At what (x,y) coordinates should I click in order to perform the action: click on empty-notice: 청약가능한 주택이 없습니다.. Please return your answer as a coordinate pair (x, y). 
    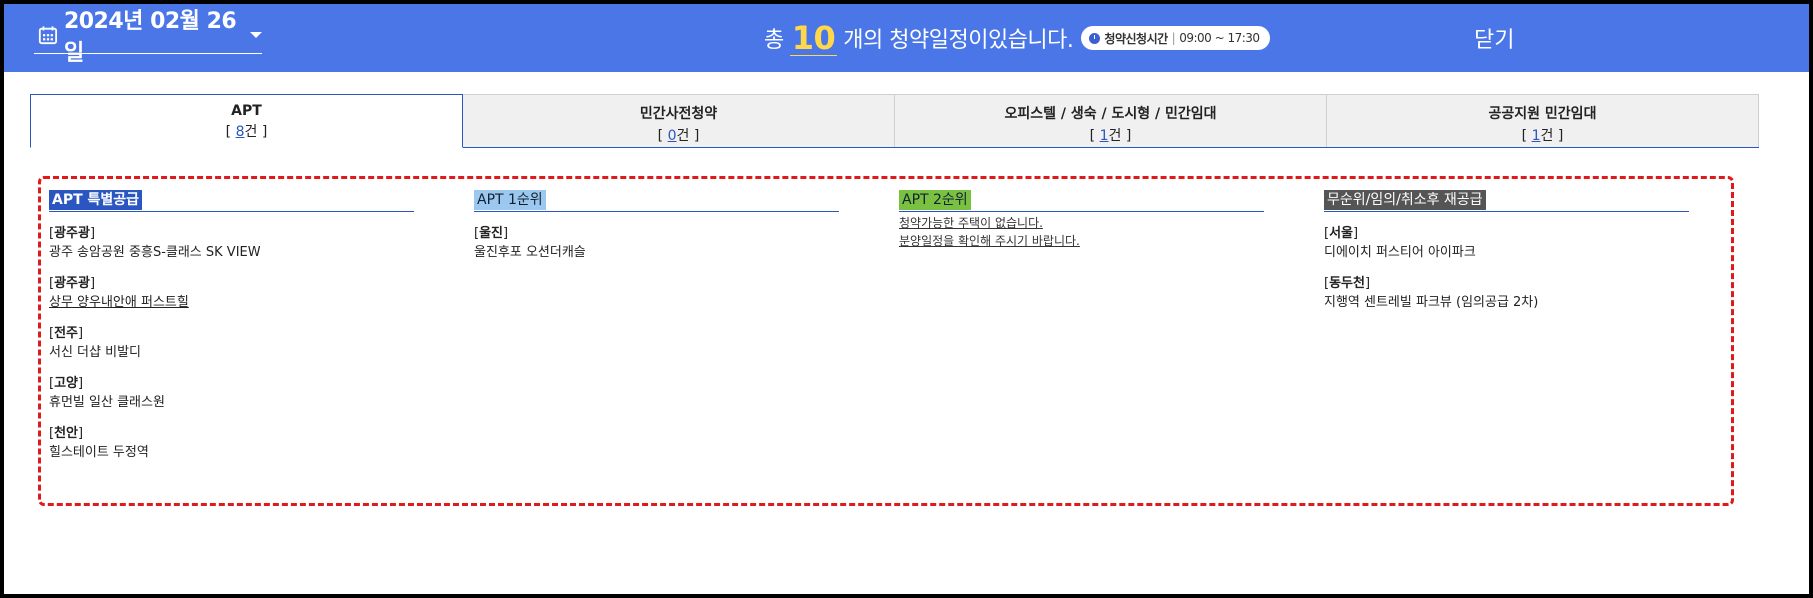
    Looking at the image, I should click on (1081, 223).